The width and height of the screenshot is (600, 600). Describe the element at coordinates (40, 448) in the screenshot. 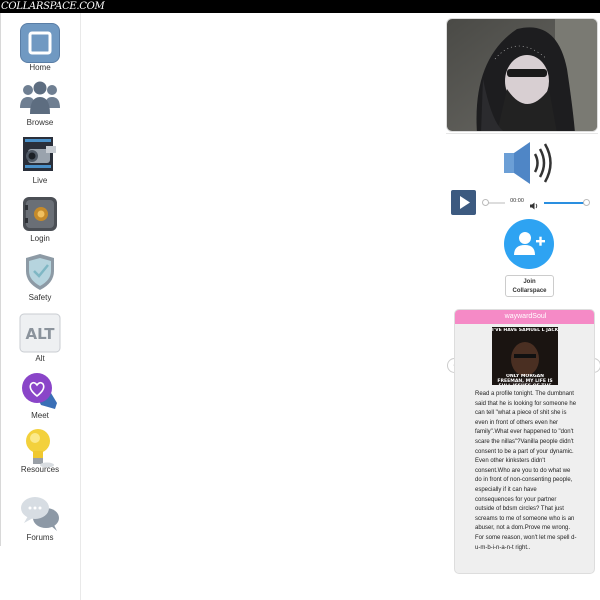

I see `lightbulb-icon` at that location.